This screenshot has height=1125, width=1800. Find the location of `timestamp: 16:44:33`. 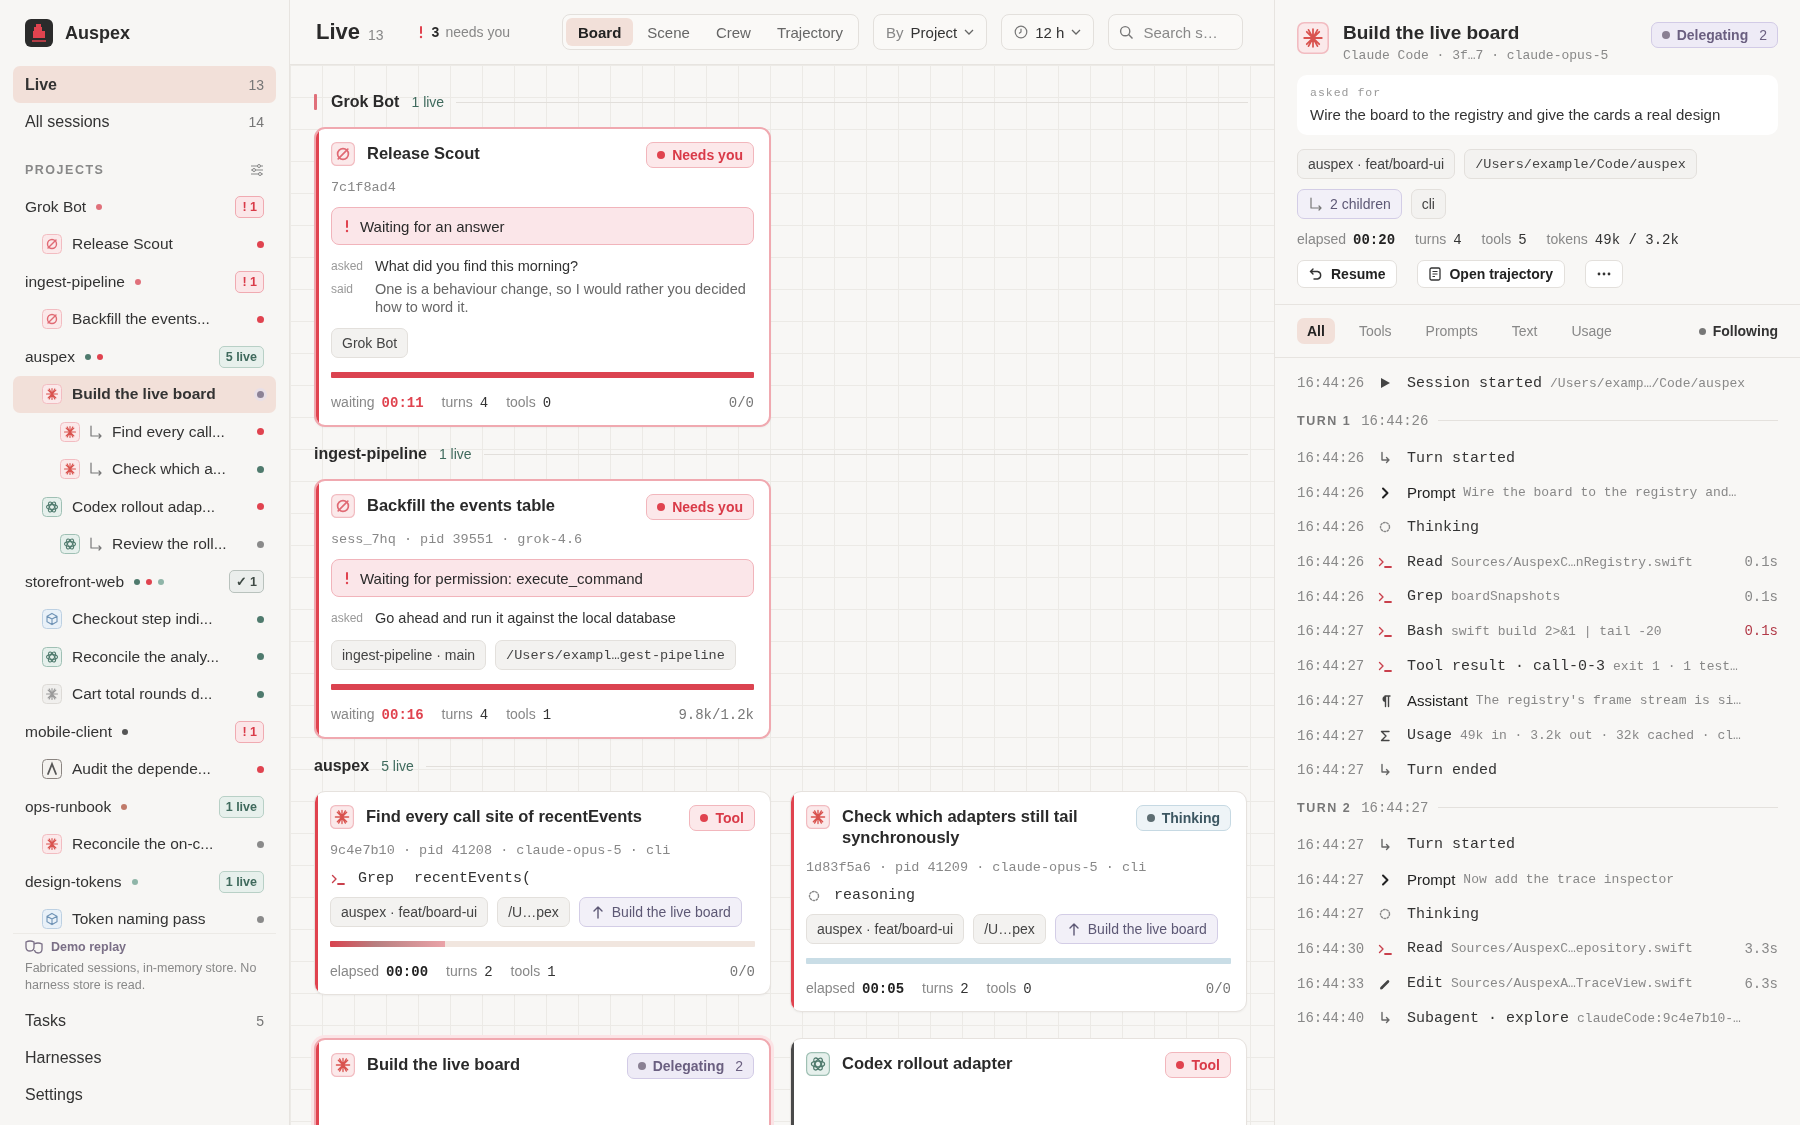

timestamp: 16:44:33 is located at coordinates (1331, 983).